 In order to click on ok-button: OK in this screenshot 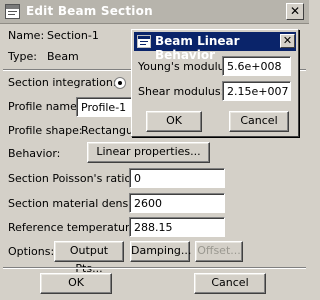, I will do `click(76, 283)`.